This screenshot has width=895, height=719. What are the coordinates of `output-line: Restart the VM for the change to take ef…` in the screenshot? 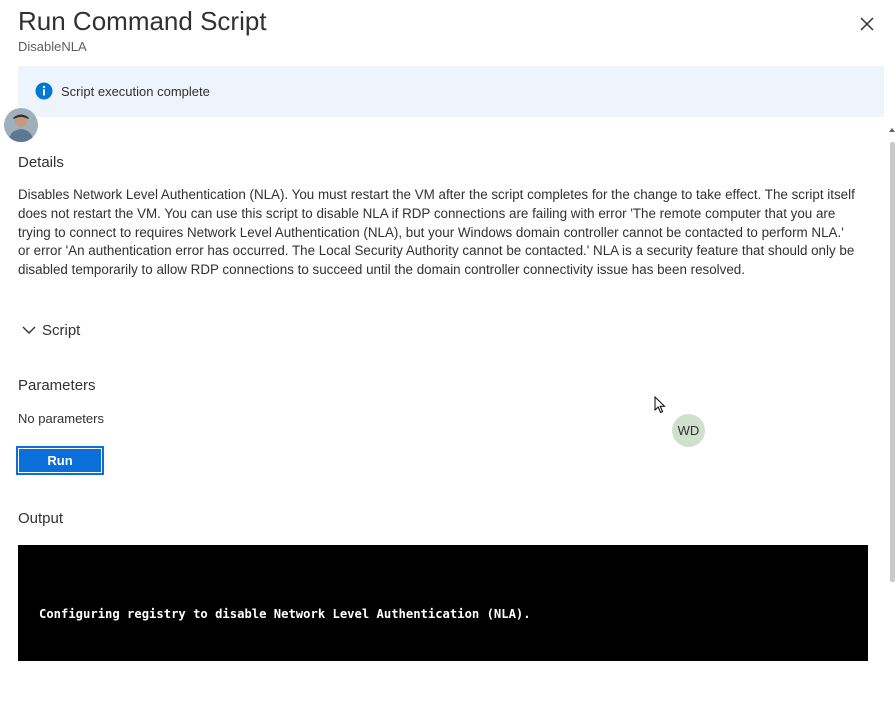 It's located at (204, 671).